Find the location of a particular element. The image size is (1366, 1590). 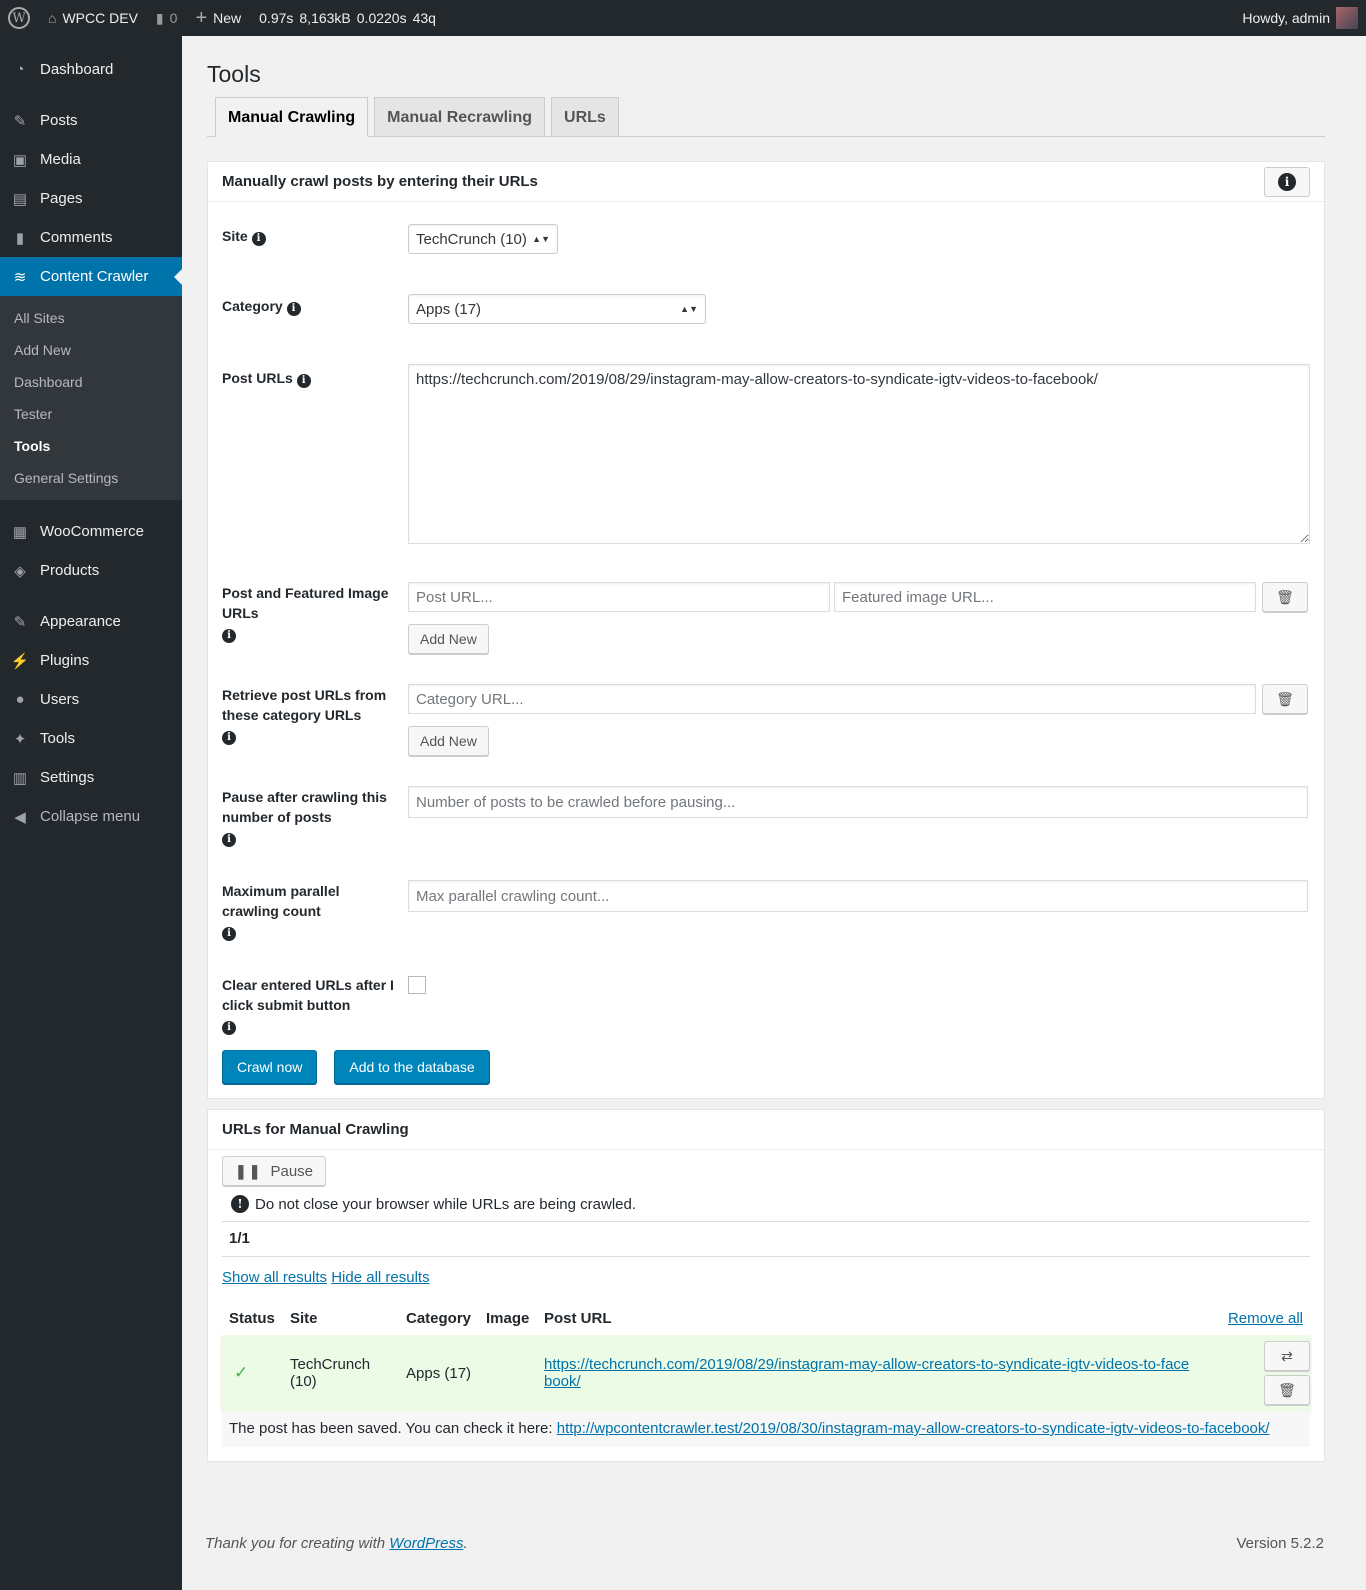

sidebar-item-tools: ✦ Tools is located at coordinates (91, 738).